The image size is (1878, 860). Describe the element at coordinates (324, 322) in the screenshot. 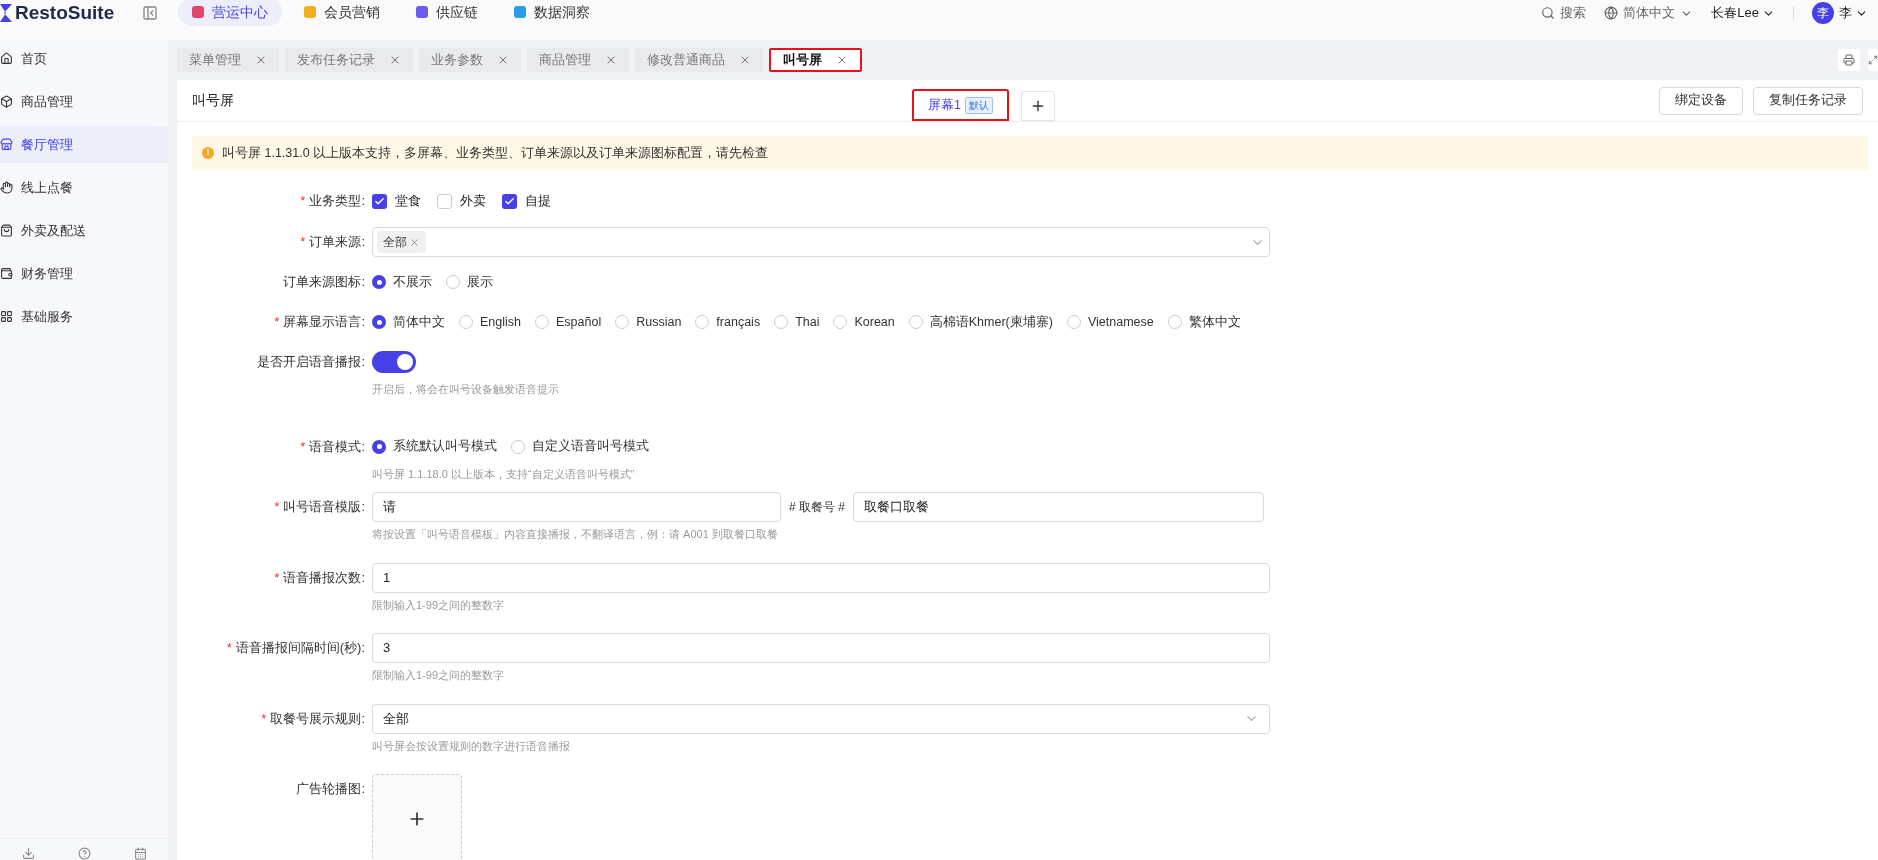

I see `field-label: 屏幕显示语言:` at that location.